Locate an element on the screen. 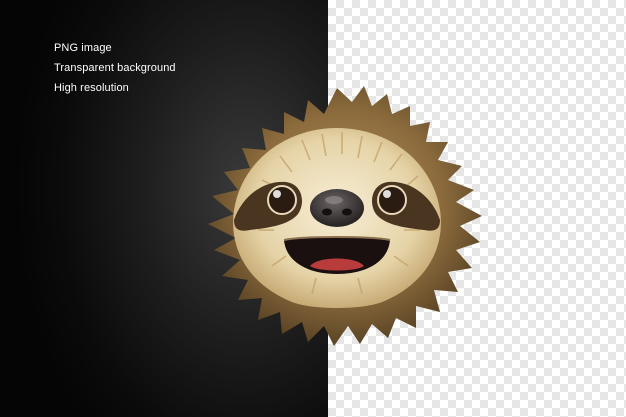 The height and width of the screenshot is (417, 626). nose is located at coordinates (337, 208).